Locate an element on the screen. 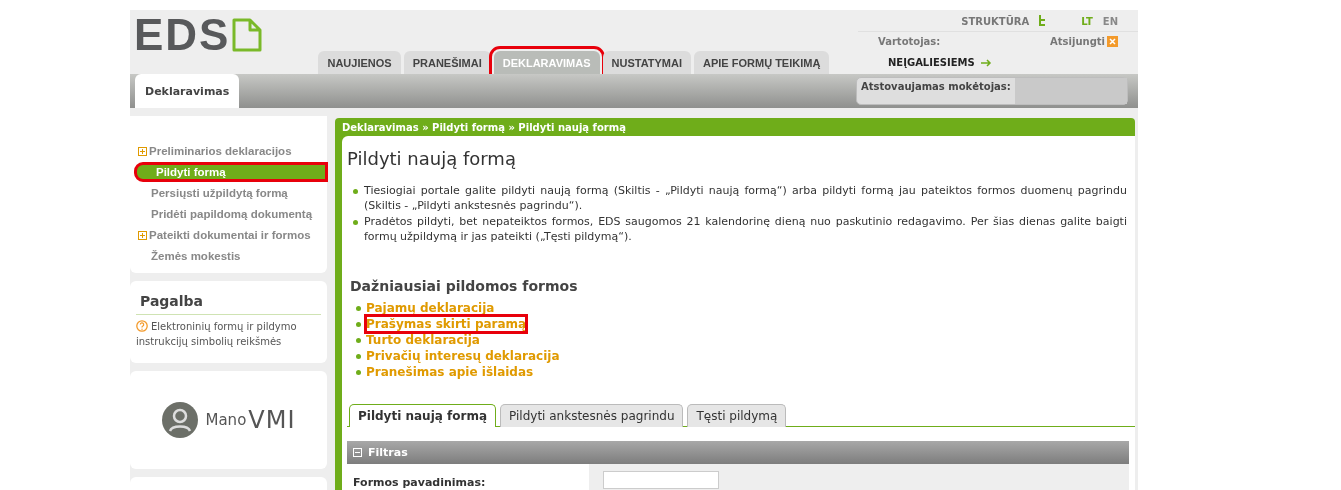 The image size is (1341, 490). filter-header: Filtras is located at coordinates (738, 452).